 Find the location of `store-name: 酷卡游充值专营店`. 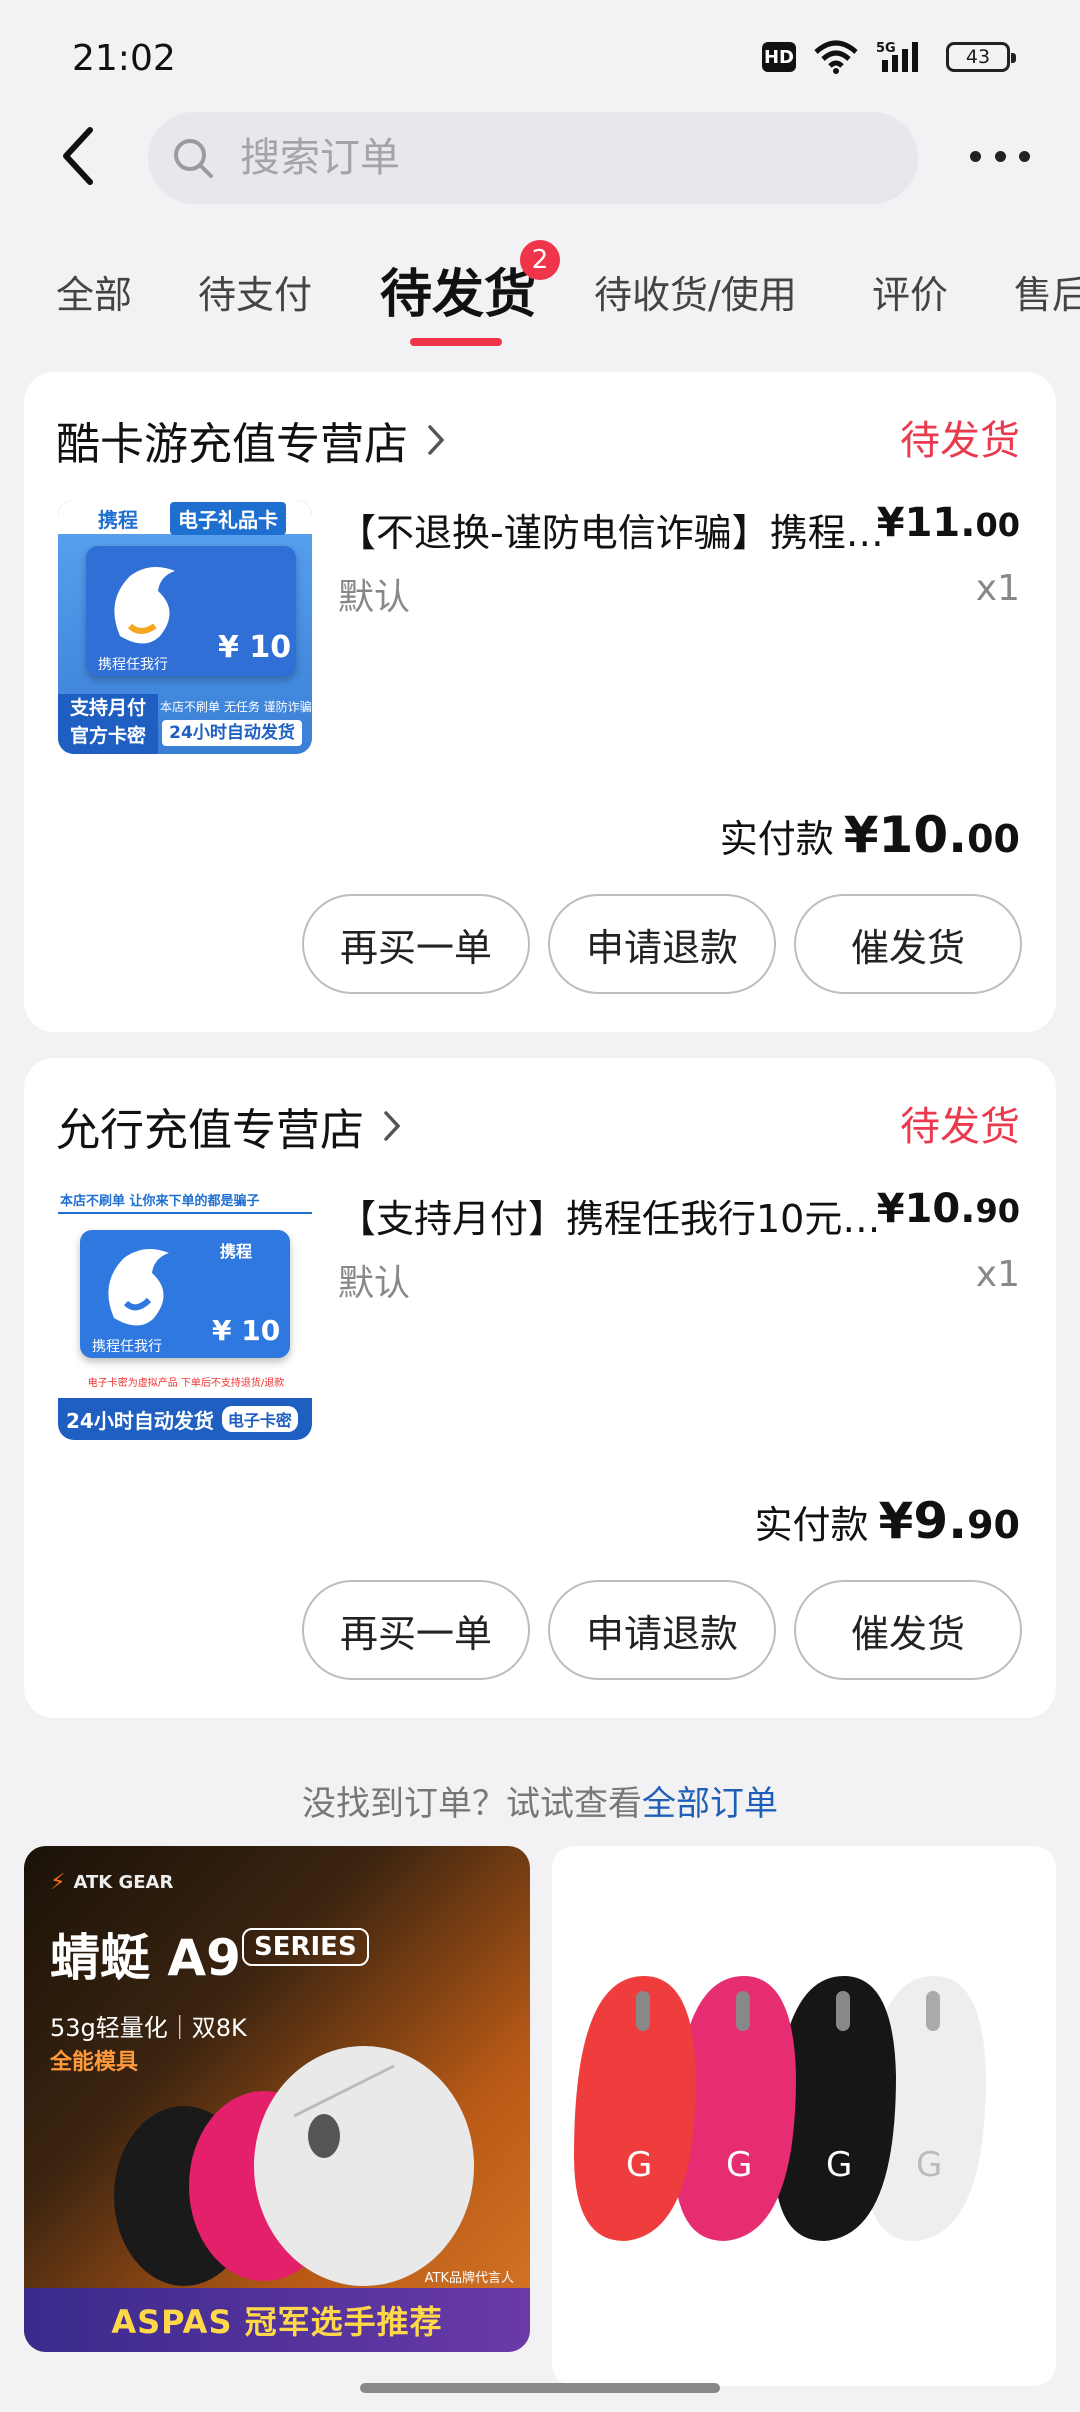

store-name: 酷卡游充值专营店 is located at coordinates (232, 444).